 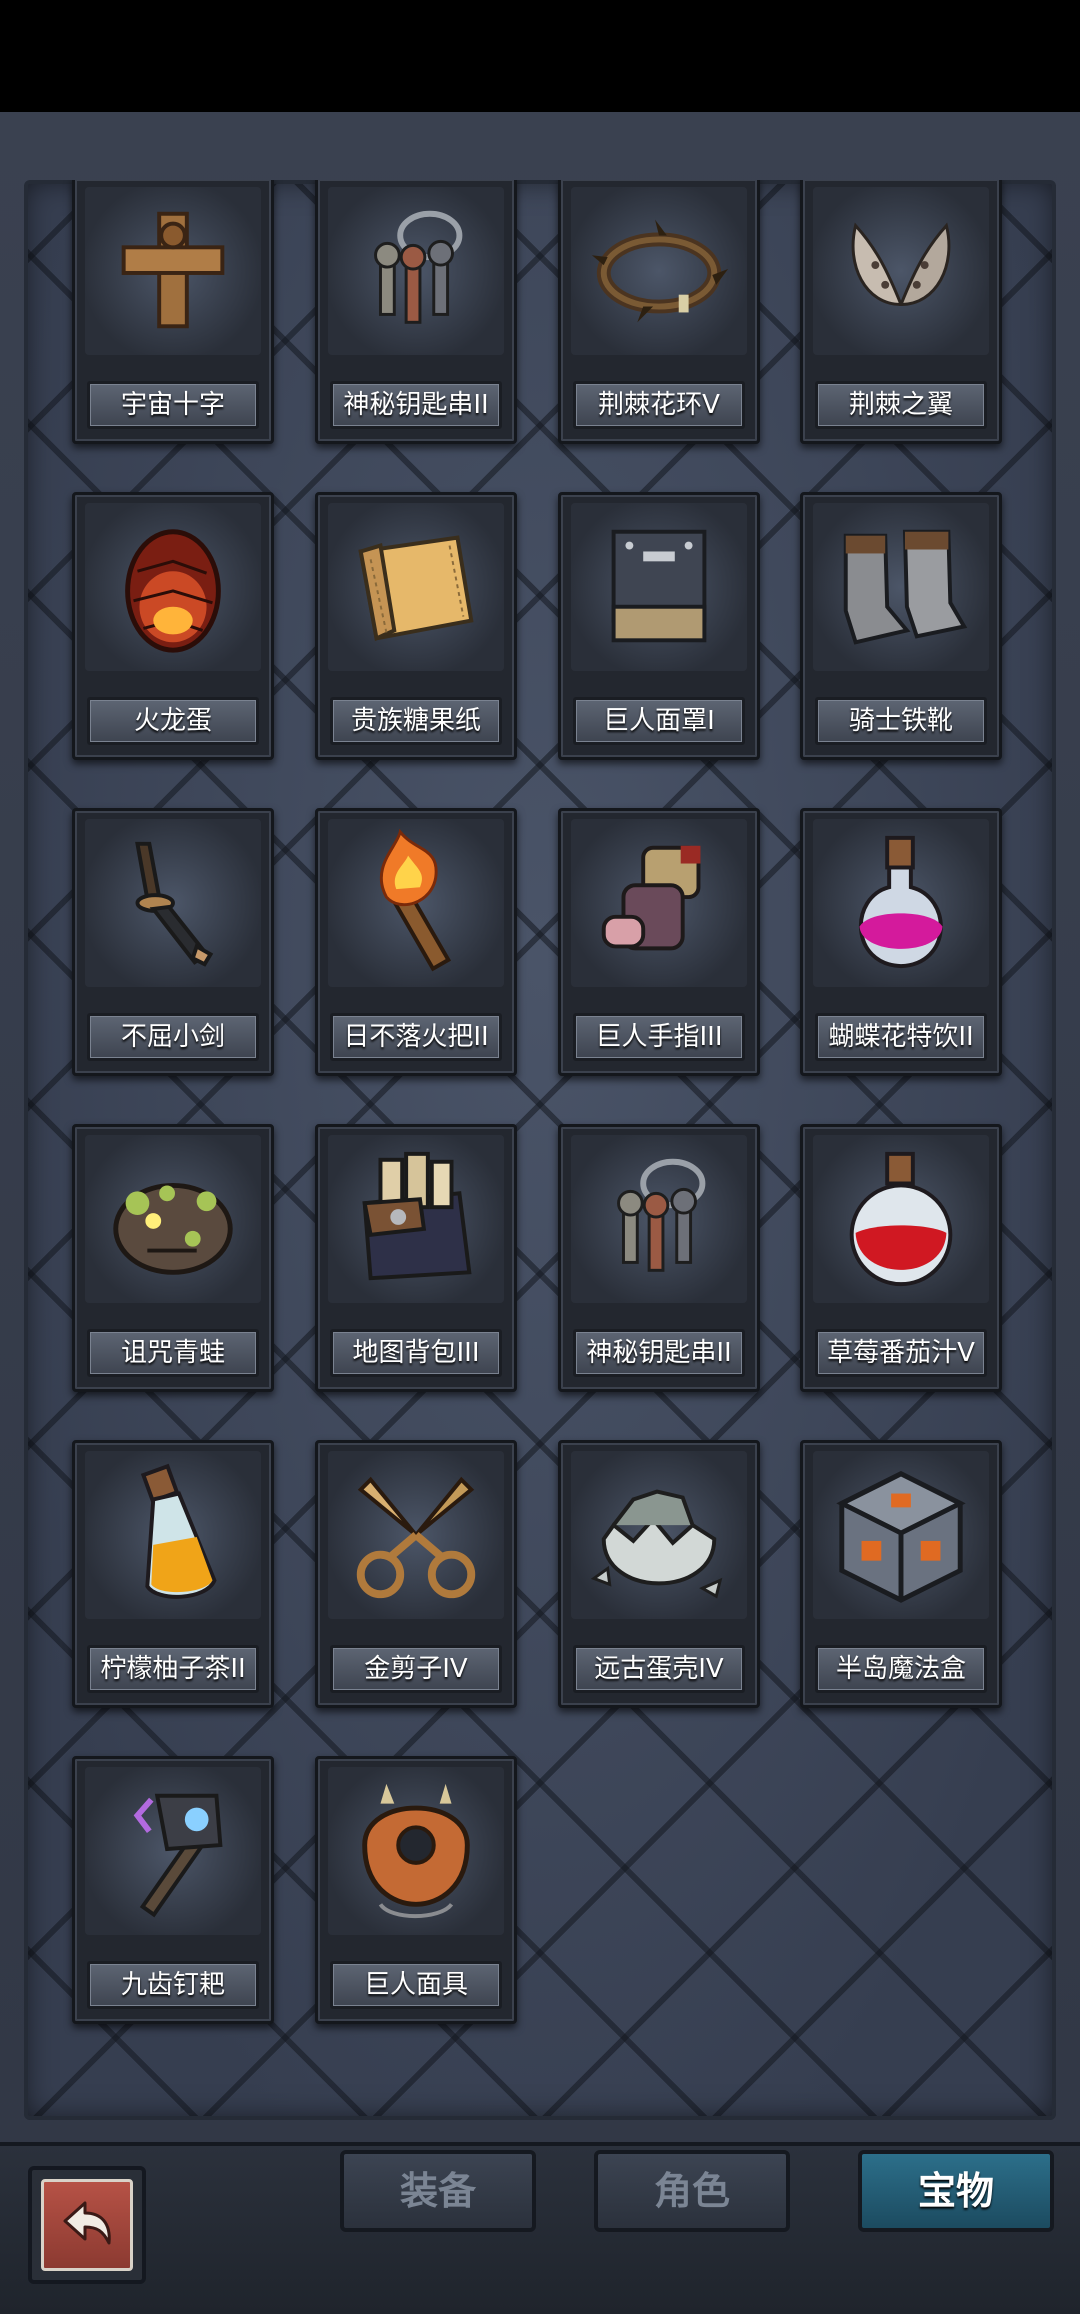 I want to click on torch-icon, so click(x=416, y=903).